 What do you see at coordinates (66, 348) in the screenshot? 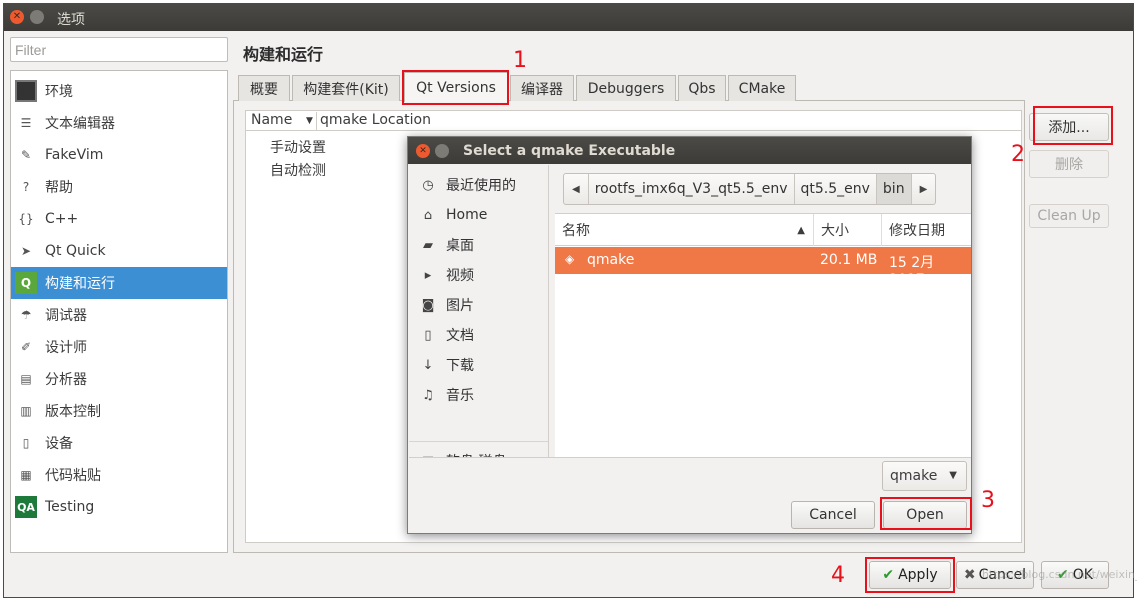
I see `category-label: 设计师` at bounding box center [66, 348].